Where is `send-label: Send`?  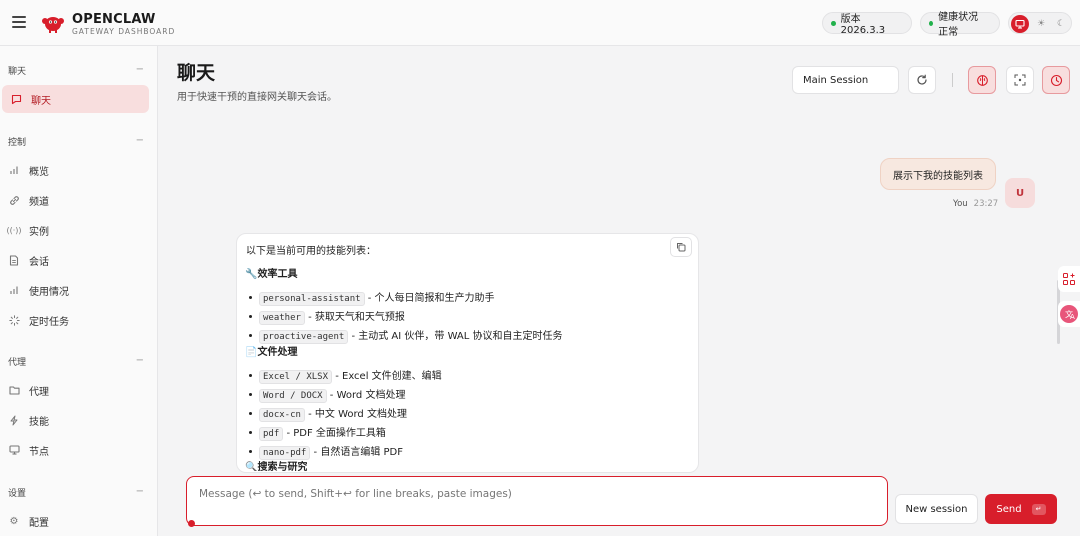 send-label: Send is located at coordinates (1009, 509).